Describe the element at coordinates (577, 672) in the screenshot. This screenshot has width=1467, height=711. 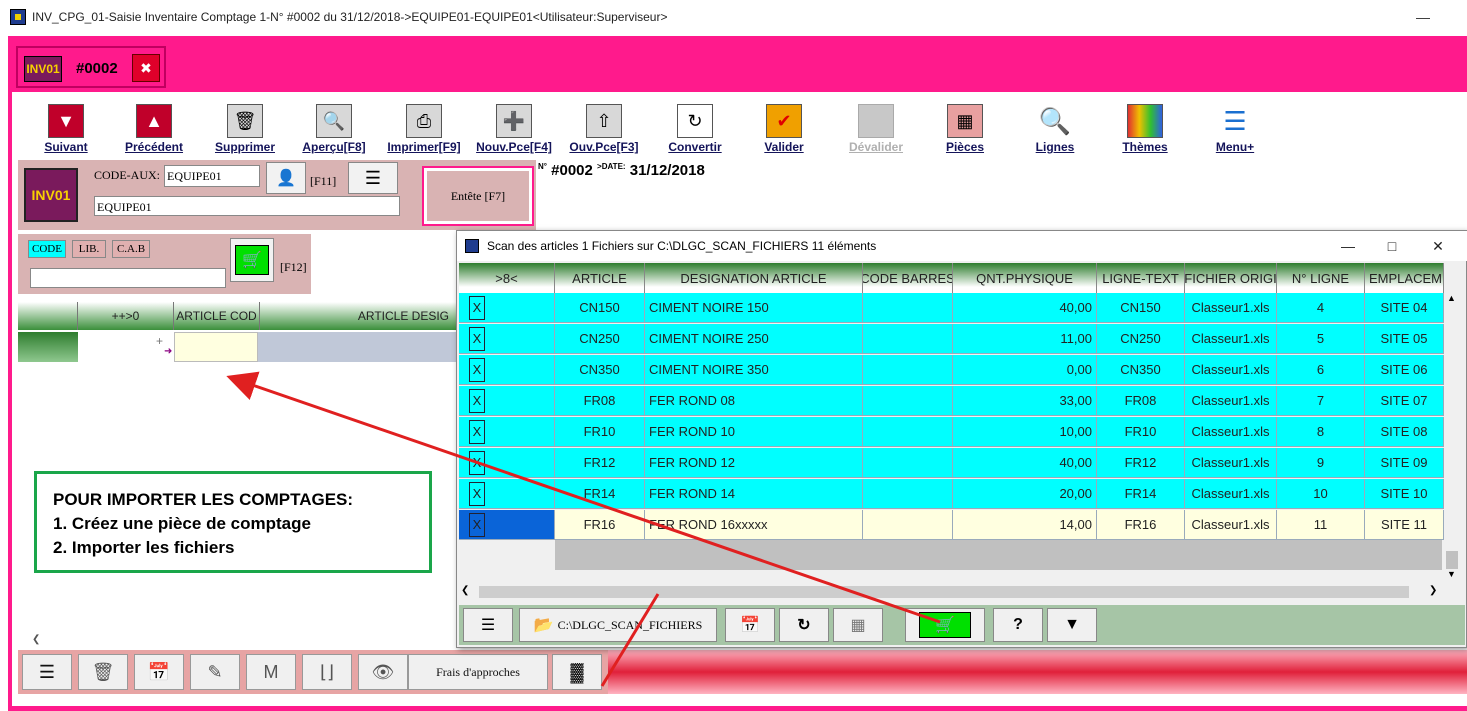
I see `barcode-button: ▓` at that location.